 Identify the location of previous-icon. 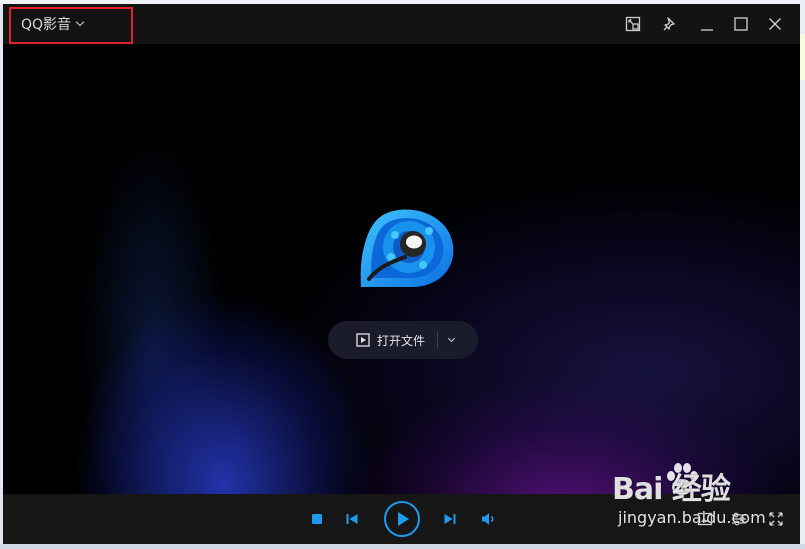
(352, 519).